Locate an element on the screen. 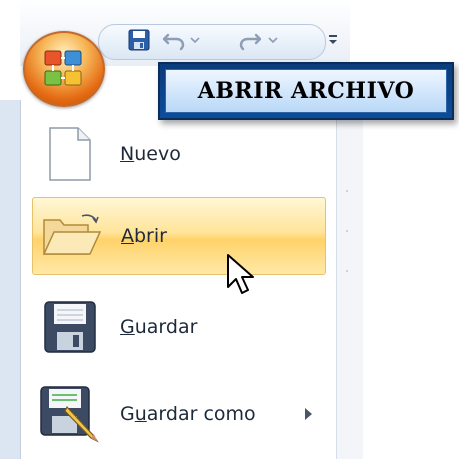 This screenshot has width=459, height=459. banner-title: ABRIR ARCHIVO is located at coordinates (306, 91).